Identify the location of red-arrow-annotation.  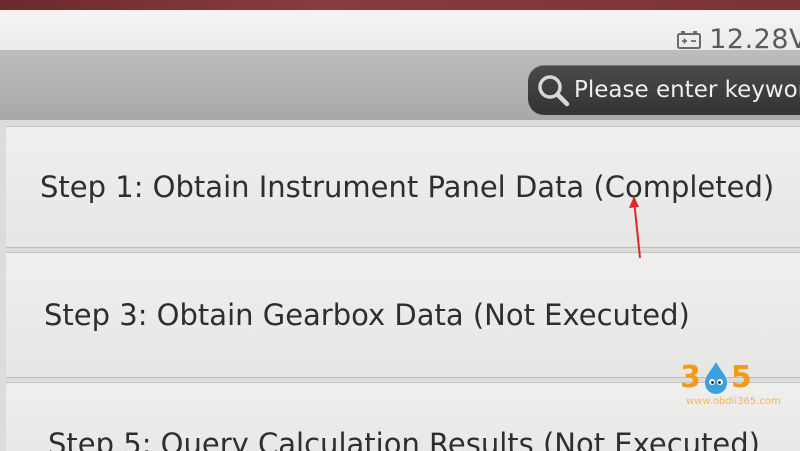
(635, 227).